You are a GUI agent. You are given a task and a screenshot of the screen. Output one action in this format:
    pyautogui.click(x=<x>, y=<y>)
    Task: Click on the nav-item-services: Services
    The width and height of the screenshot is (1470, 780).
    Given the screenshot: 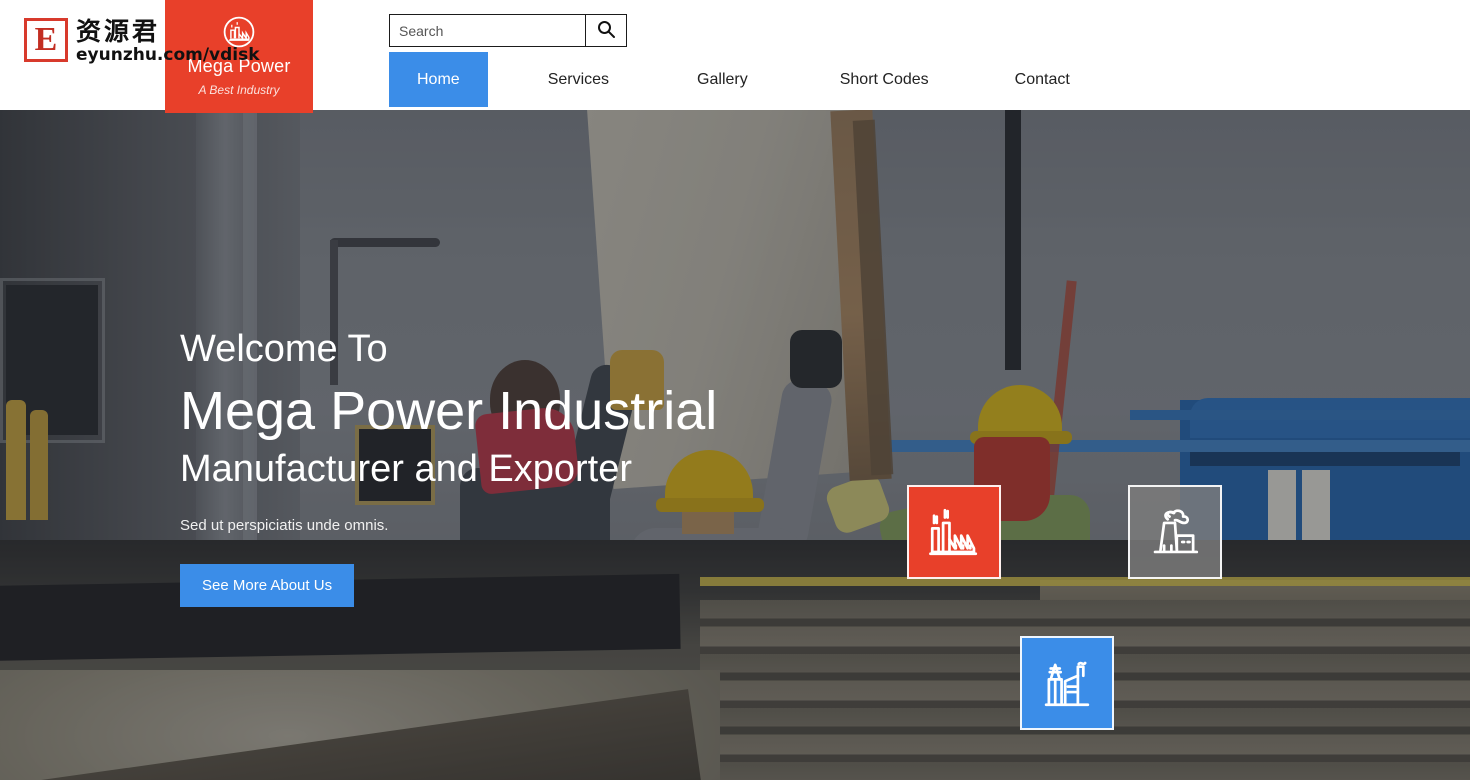 What is the action you would take?
    pyautogui.click(x=578, y=79)
    